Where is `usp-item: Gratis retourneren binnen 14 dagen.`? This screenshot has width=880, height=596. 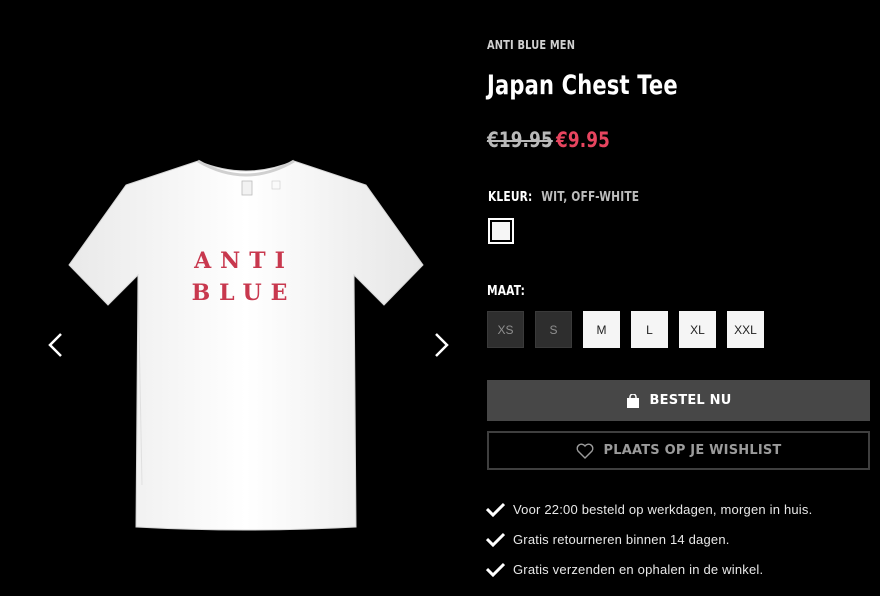 usp-item: Gratis retourneren binnen 14 dagen. is located at coordinates (649, 539).